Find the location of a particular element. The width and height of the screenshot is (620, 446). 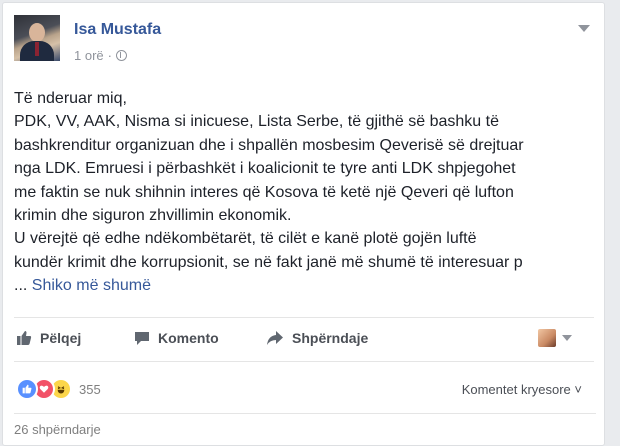

post-timestamp: 1 orë is located at coordinates (89, 55).